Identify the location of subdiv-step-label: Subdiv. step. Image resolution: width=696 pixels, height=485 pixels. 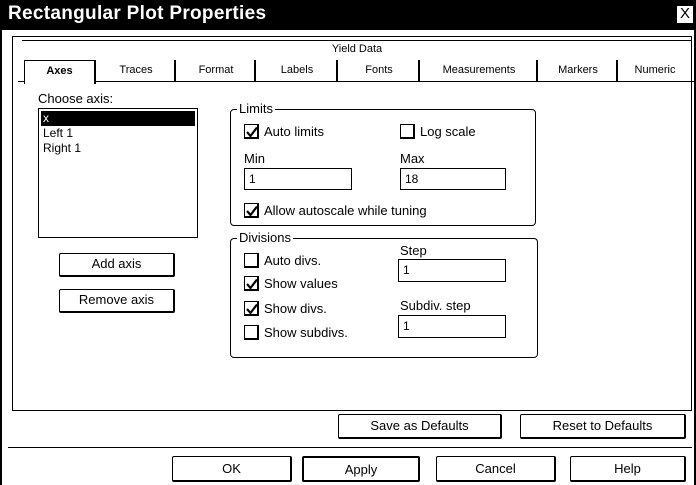
(435, 305).